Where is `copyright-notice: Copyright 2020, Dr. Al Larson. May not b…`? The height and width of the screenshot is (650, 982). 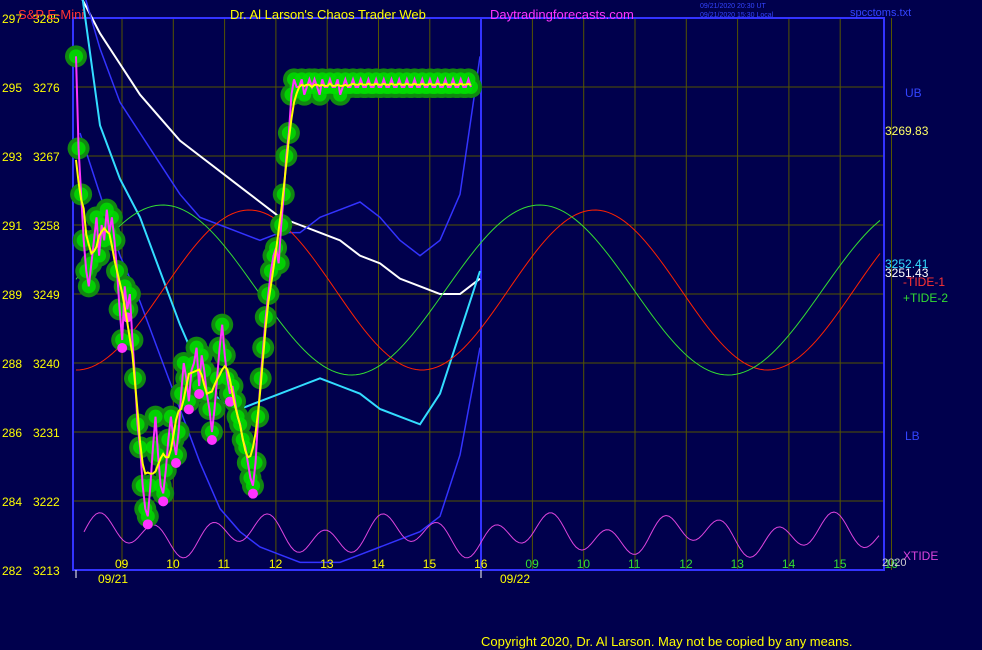 copyright-notice: Copyright 2020, Dr. Al Larson. May not b… is located at coordinates (667, 641).